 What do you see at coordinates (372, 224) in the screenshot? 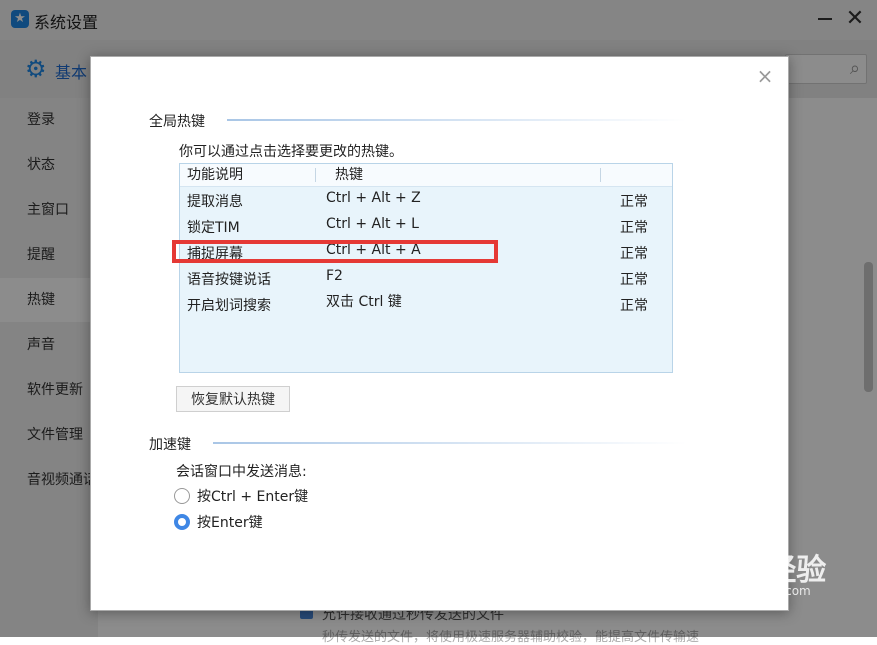
I see `row-hotkey: Ctrl + Alt + L` at bounding box center [372, 224].